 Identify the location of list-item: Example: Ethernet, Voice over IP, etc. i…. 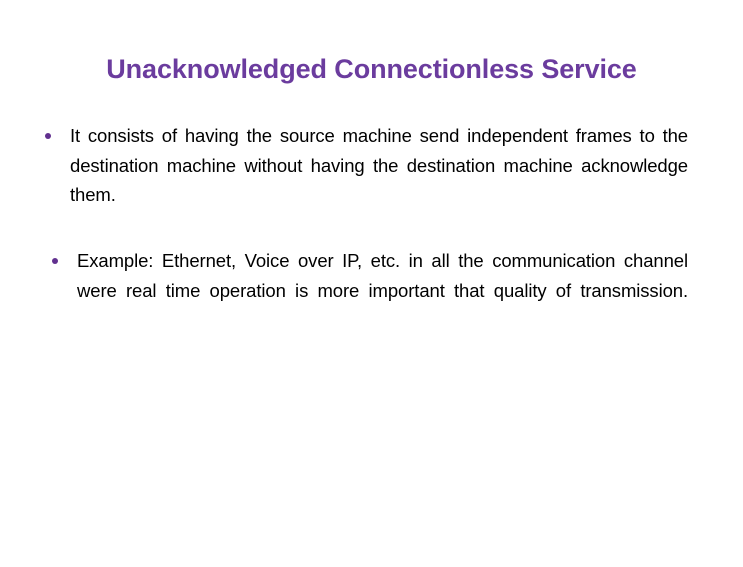
(364, 290).